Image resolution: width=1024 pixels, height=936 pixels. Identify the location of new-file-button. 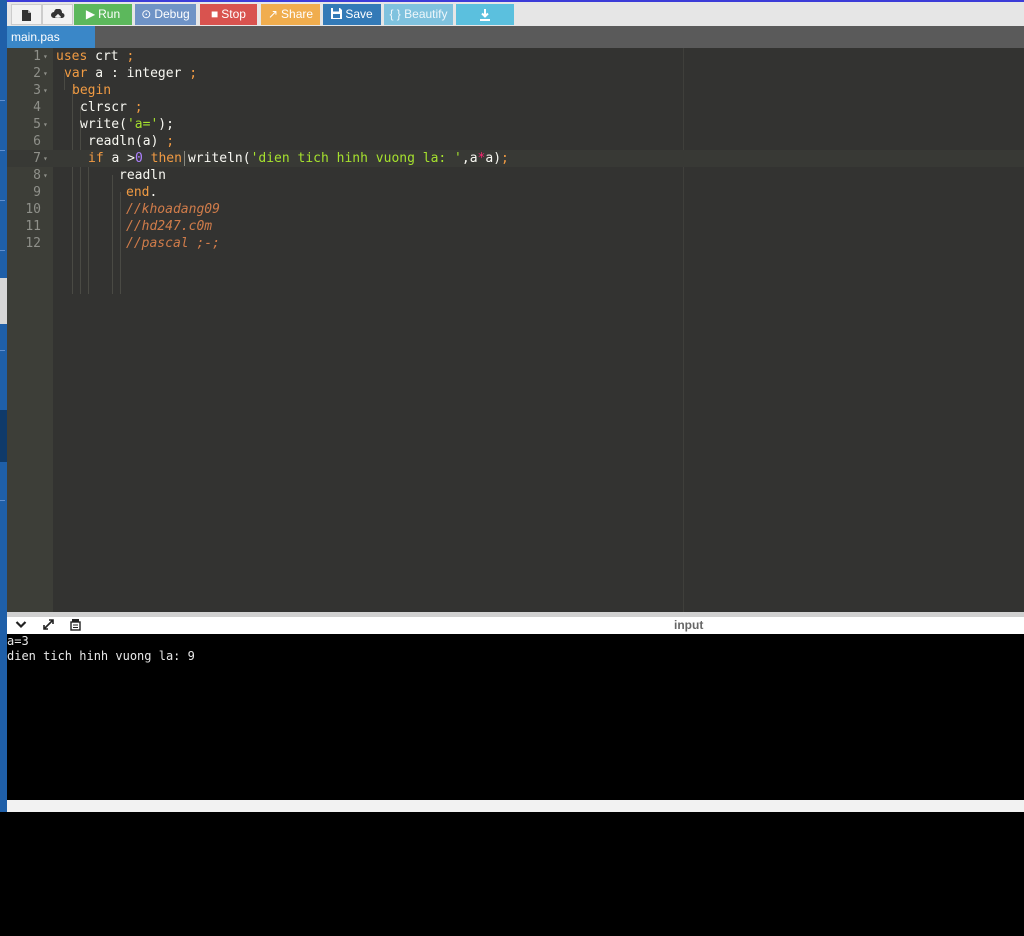
(26, 14).